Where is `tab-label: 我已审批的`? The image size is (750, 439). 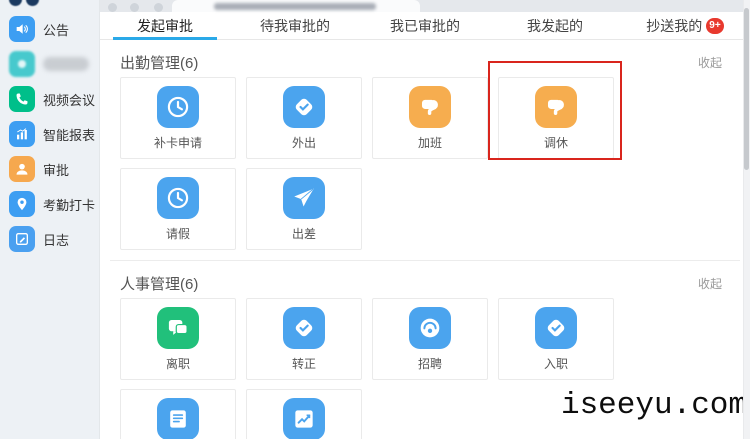
tab-label: 我已审批的 is located at coordinates (425, 25).